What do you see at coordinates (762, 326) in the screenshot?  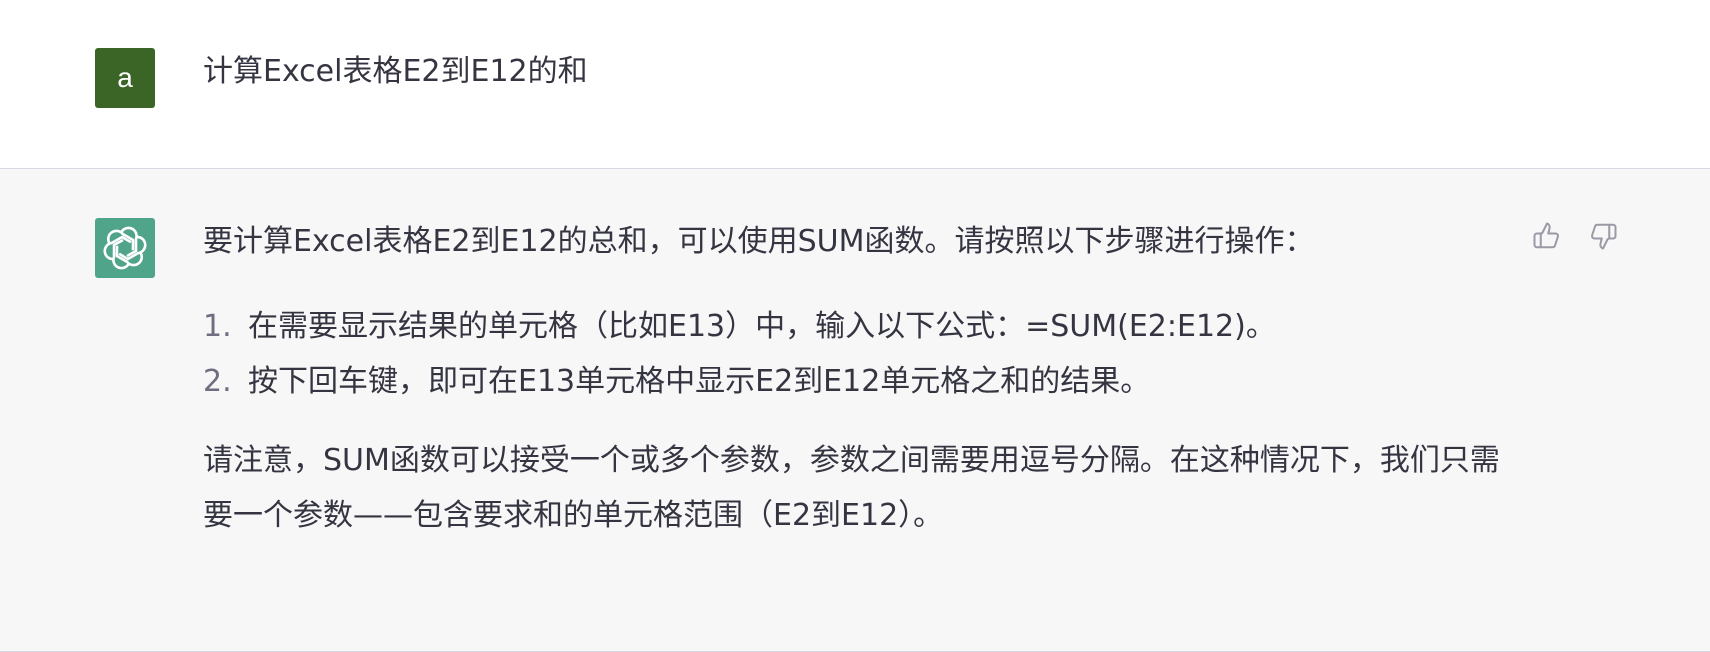 I see `list-item-text: 在需要显示结果的单元格（比如E13）中，输入以下公式：=SUM(E2:E12)。` at bounding box center [762, 326].